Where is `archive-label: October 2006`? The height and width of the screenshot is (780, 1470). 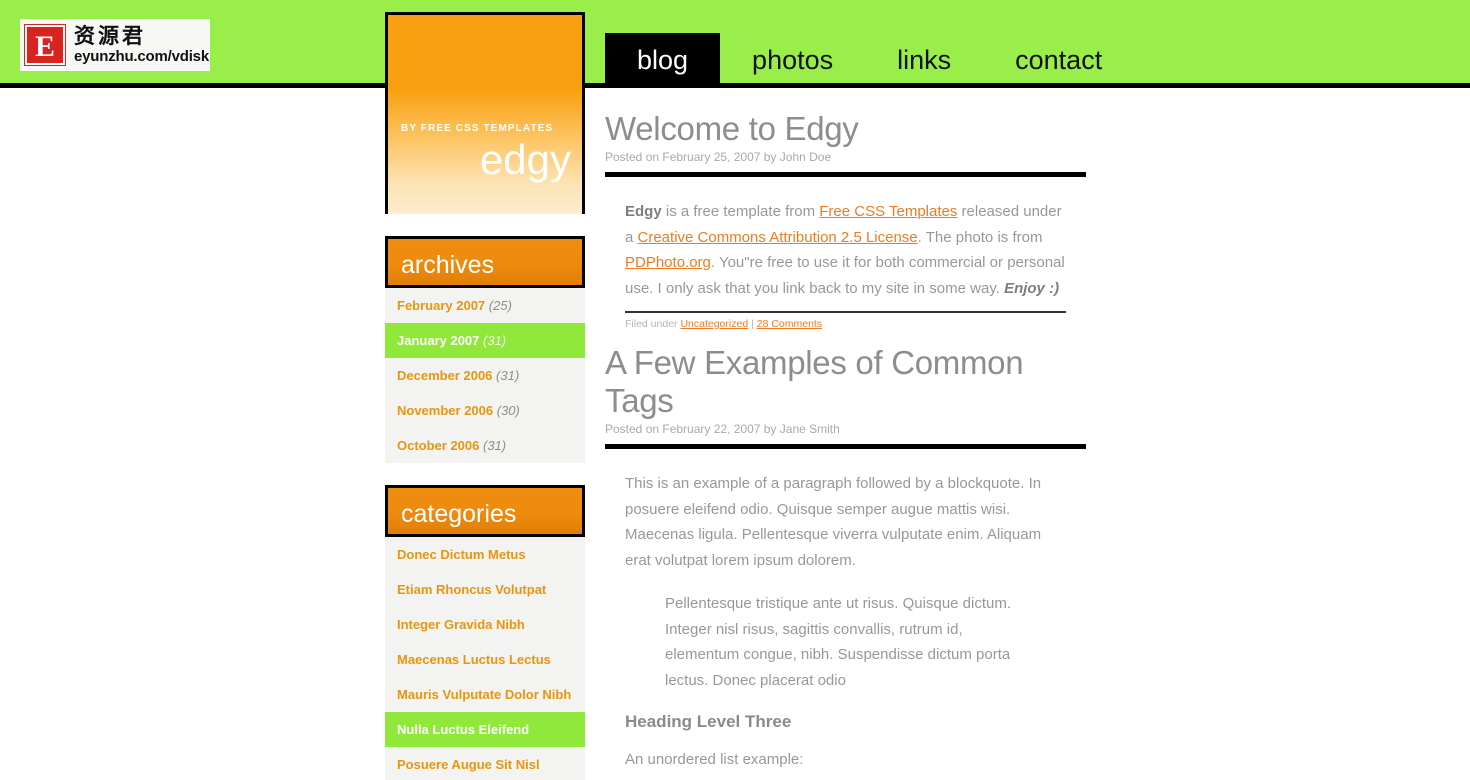
archive-label: October 2006 is located at coordinates (438, 445).